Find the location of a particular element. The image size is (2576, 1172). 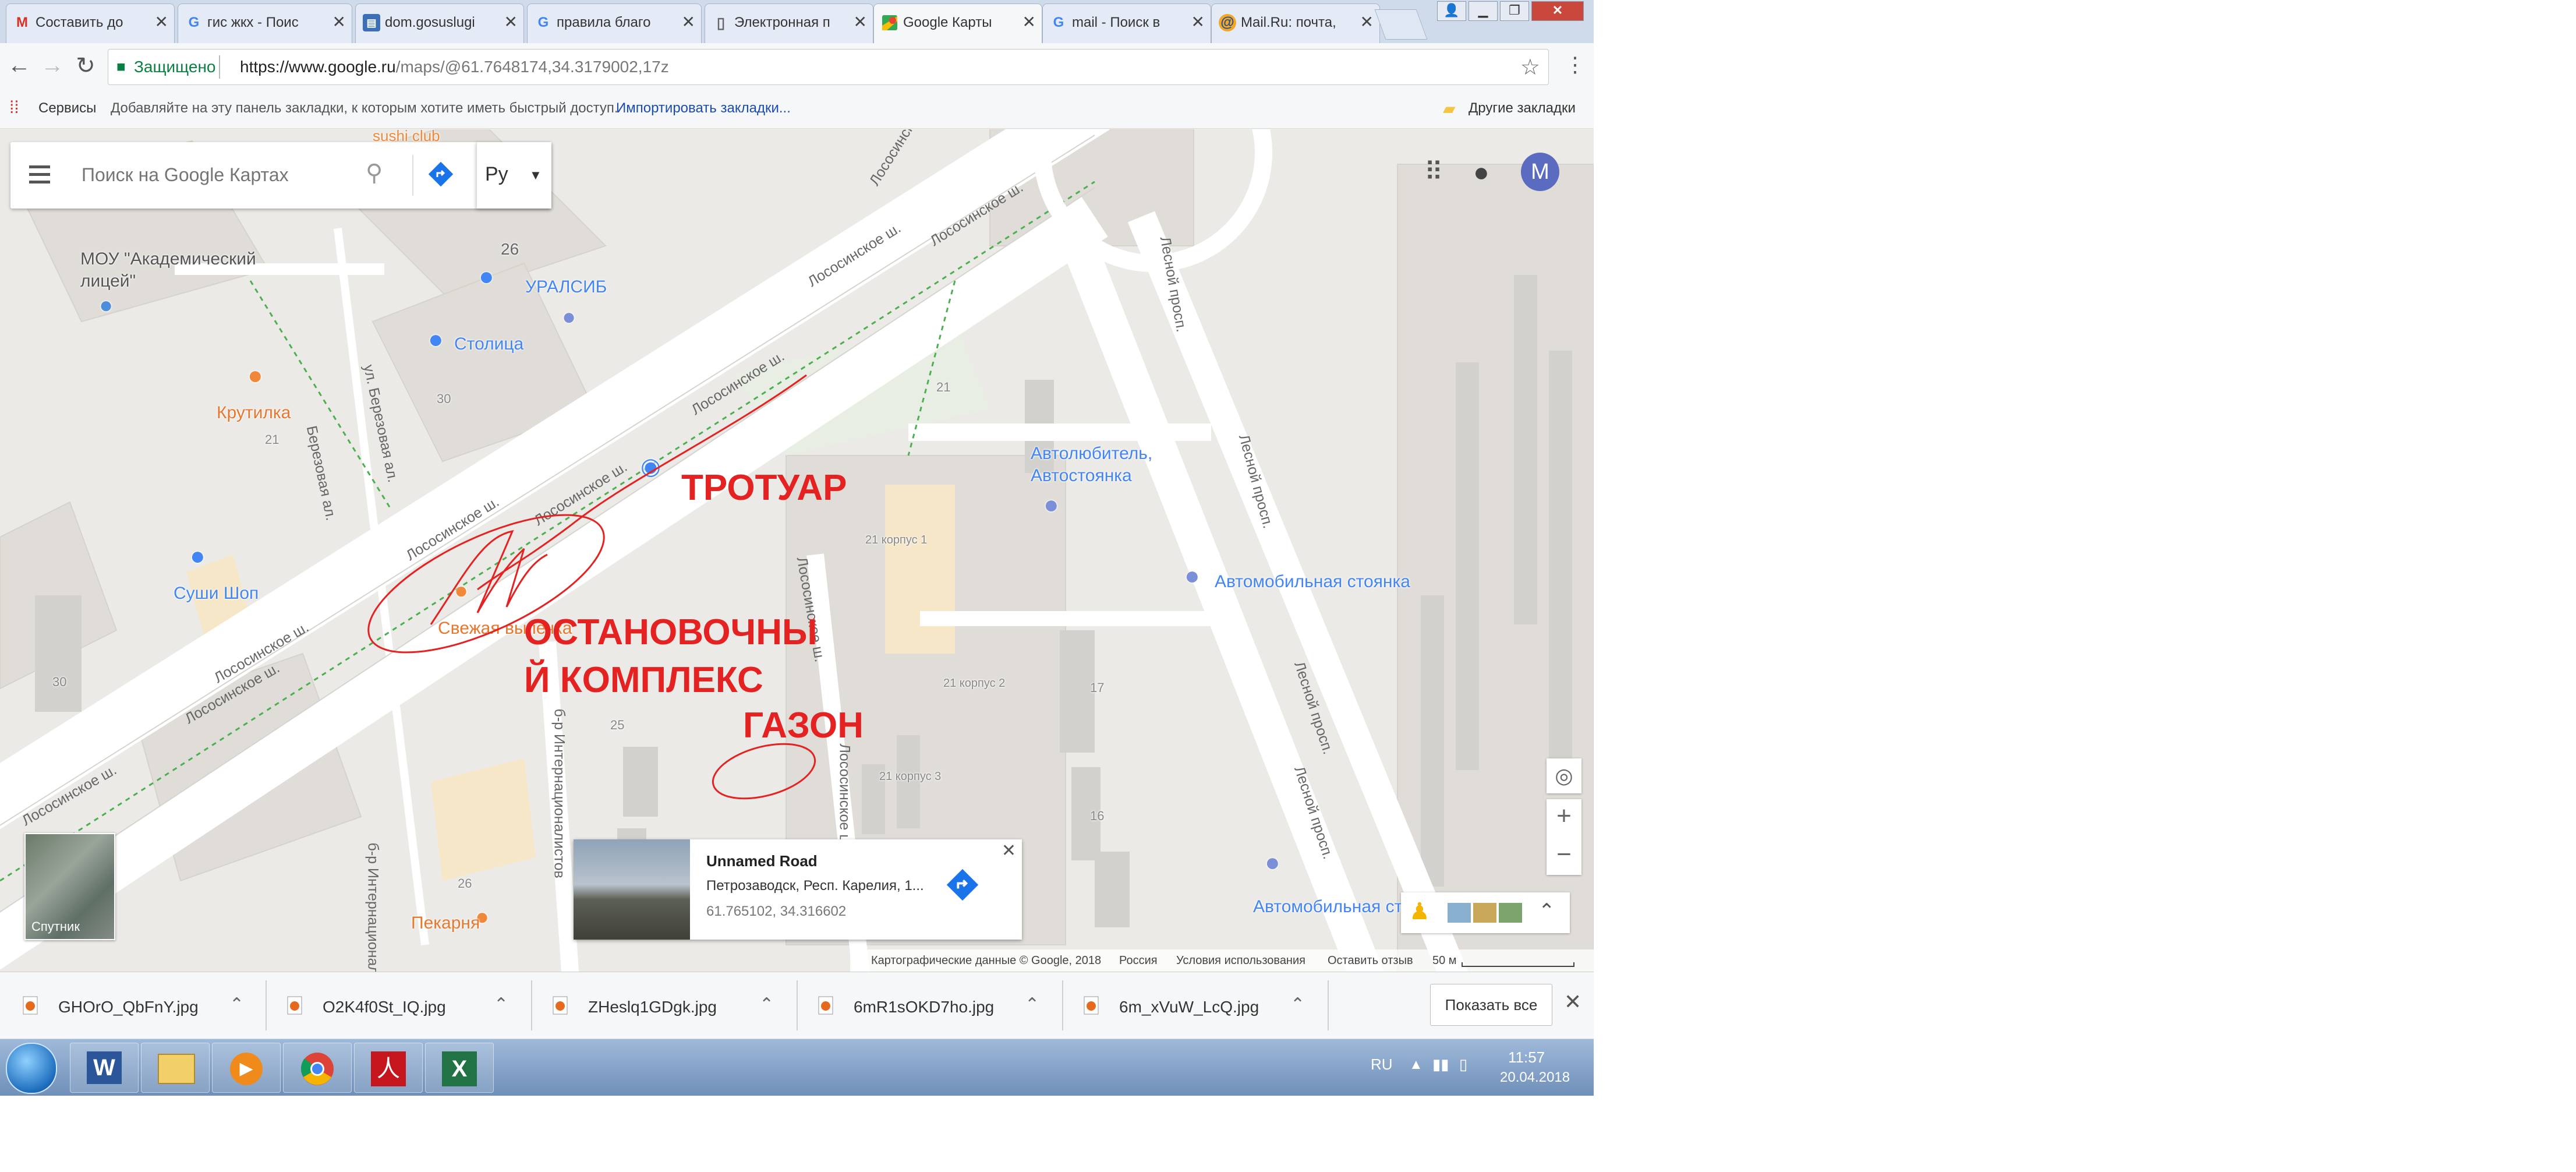

profile-icon: 👤 is located at coordinates (1451, 11).